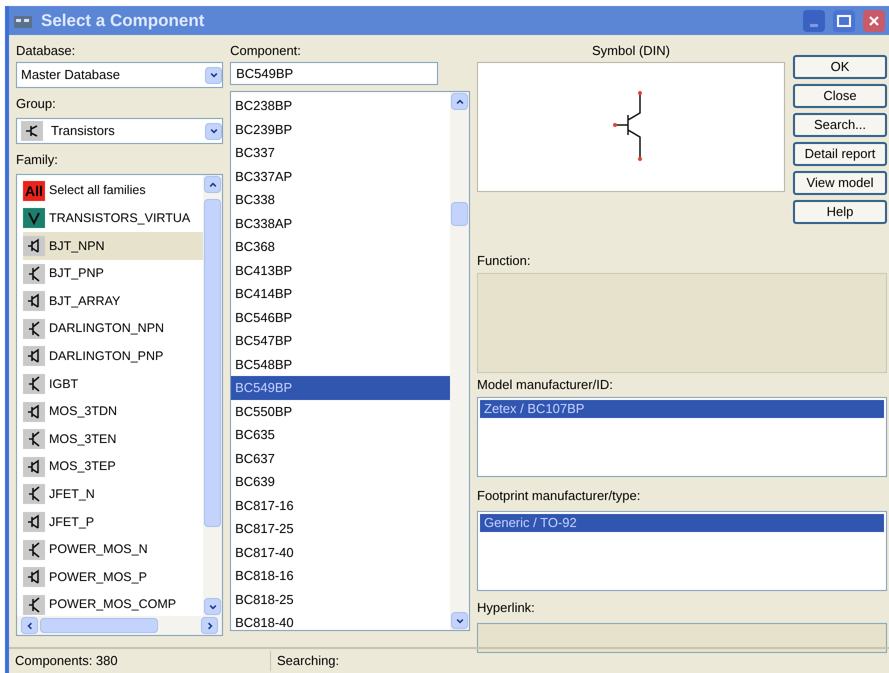 This screenshot has width=889, height=673. I want to click on function-label: Function:, so click(504, 261).